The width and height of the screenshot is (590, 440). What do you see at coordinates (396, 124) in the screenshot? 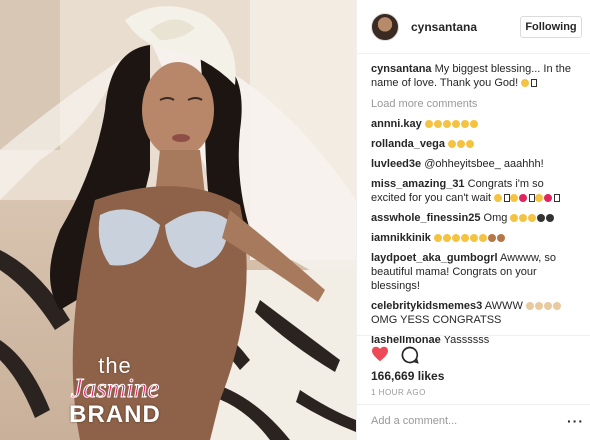
I see `comment-username: annni.kay` at bounding box center [396, 124].